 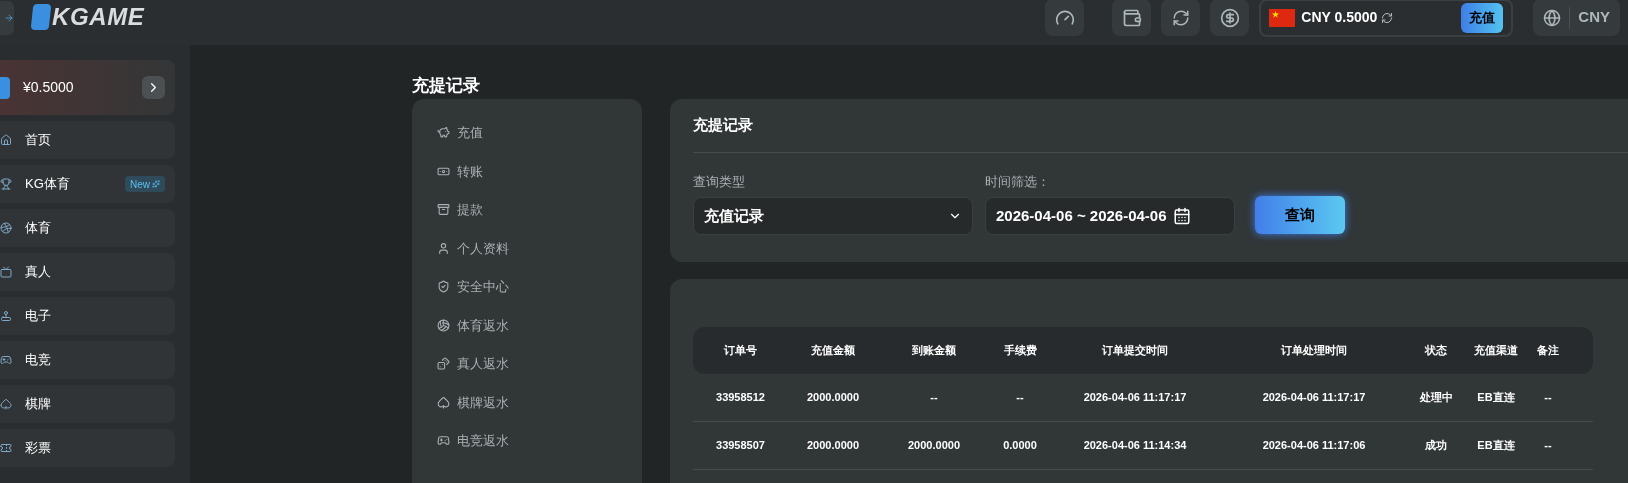 I want to click on menu-item: 真人返水, so click(x=539, y=363).